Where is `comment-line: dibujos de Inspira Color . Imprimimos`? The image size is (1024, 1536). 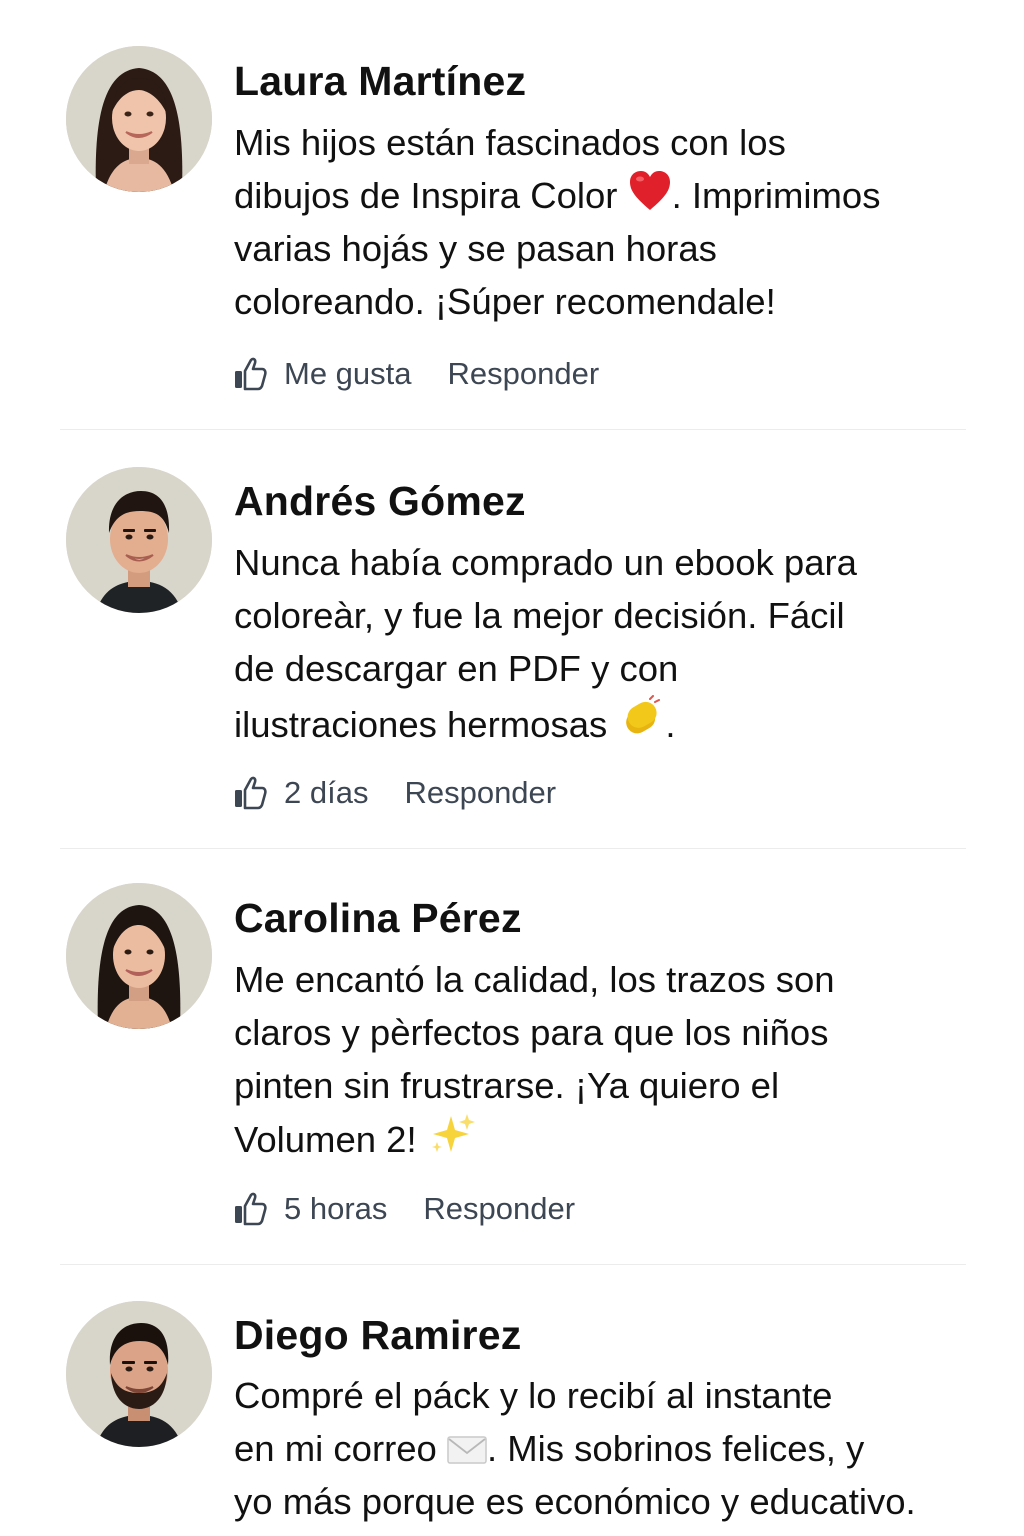 comment-line: dibujos de Inspira Color . Imprimimos is located at coordinates (557, 195).